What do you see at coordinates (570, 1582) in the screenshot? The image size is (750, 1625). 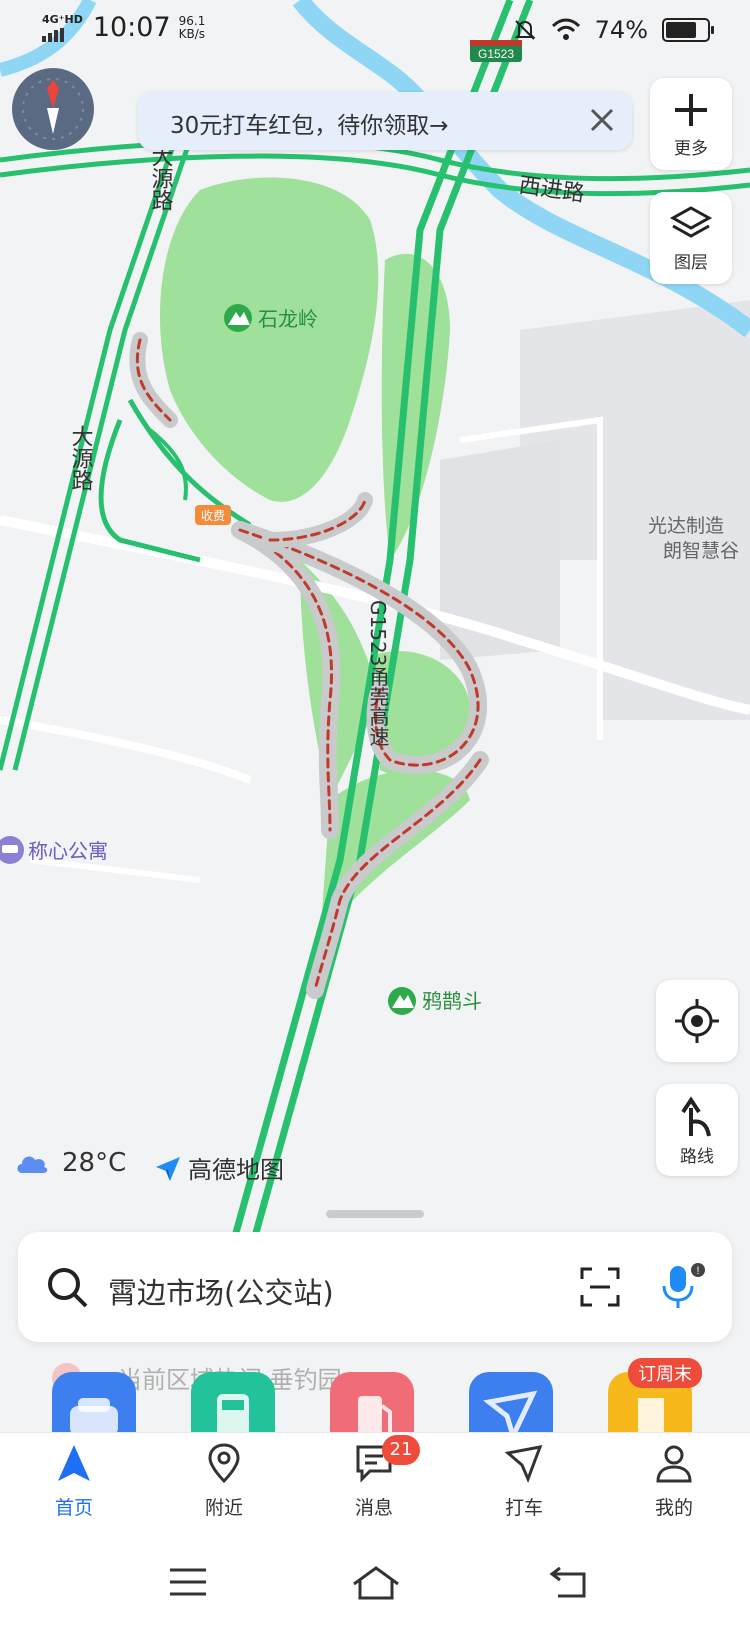 I see `back-icon` at bounding box center [570, 1582].